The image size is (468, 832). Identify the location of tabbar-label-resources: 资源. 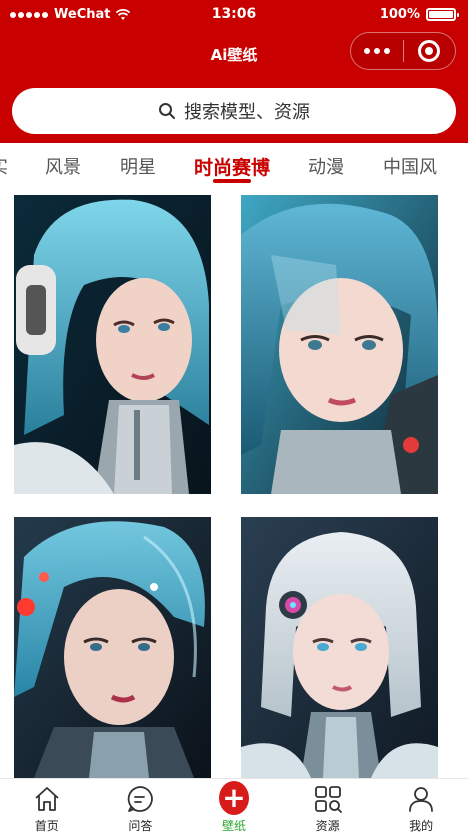
(327, 825).